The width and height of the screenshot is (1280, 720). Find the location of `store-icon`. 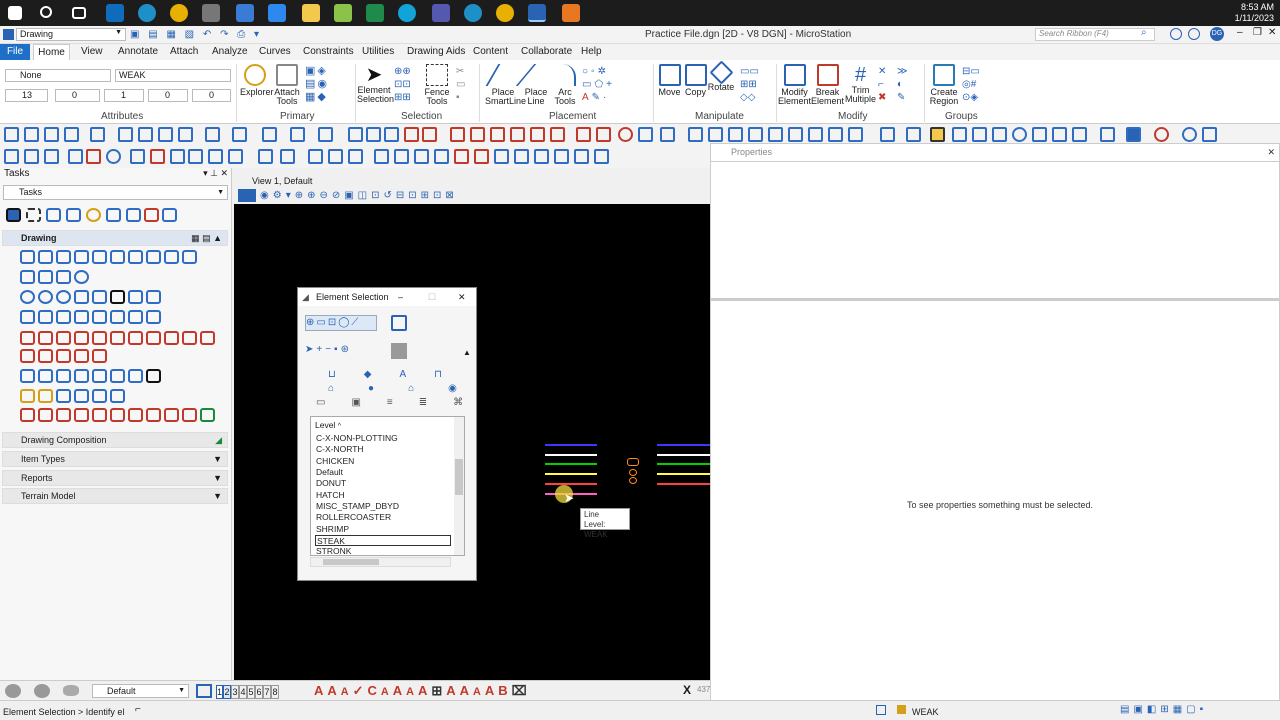

store-icon is located at coordinates (277, 13).